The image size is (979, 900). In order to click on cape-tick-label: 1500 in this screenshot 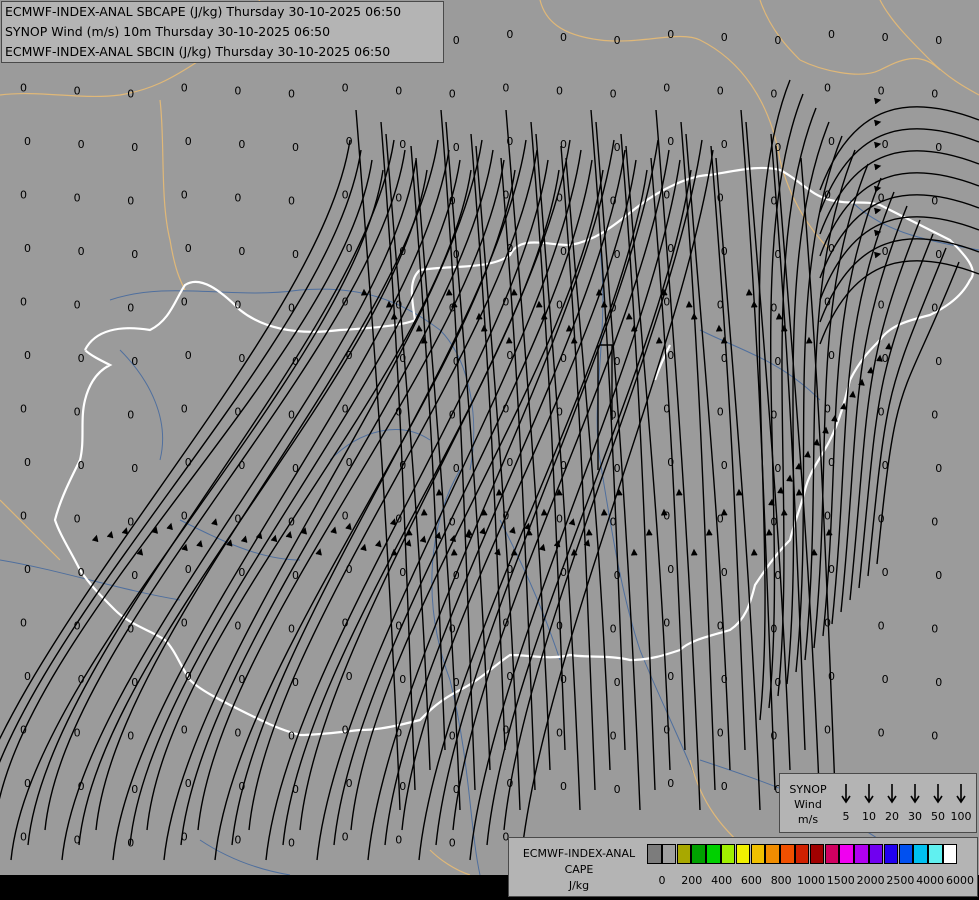, I will do `click(840, 880)`.